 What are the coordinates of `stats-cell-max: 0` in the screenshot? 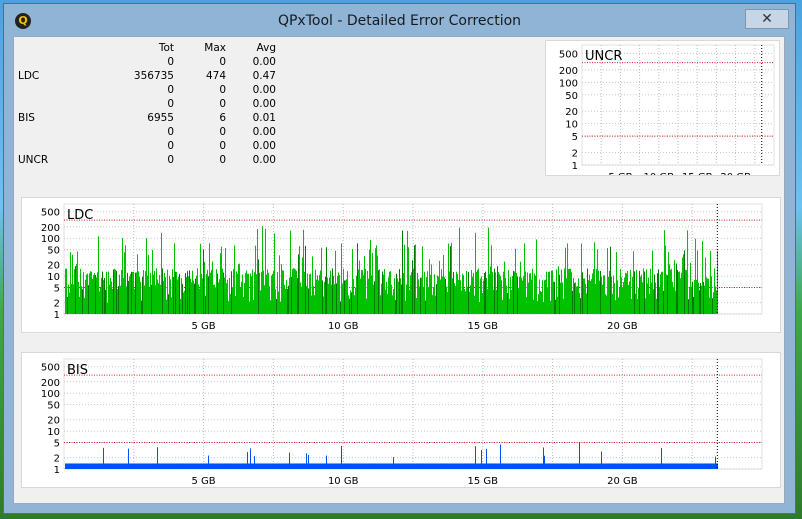 It's located at (222, 62).